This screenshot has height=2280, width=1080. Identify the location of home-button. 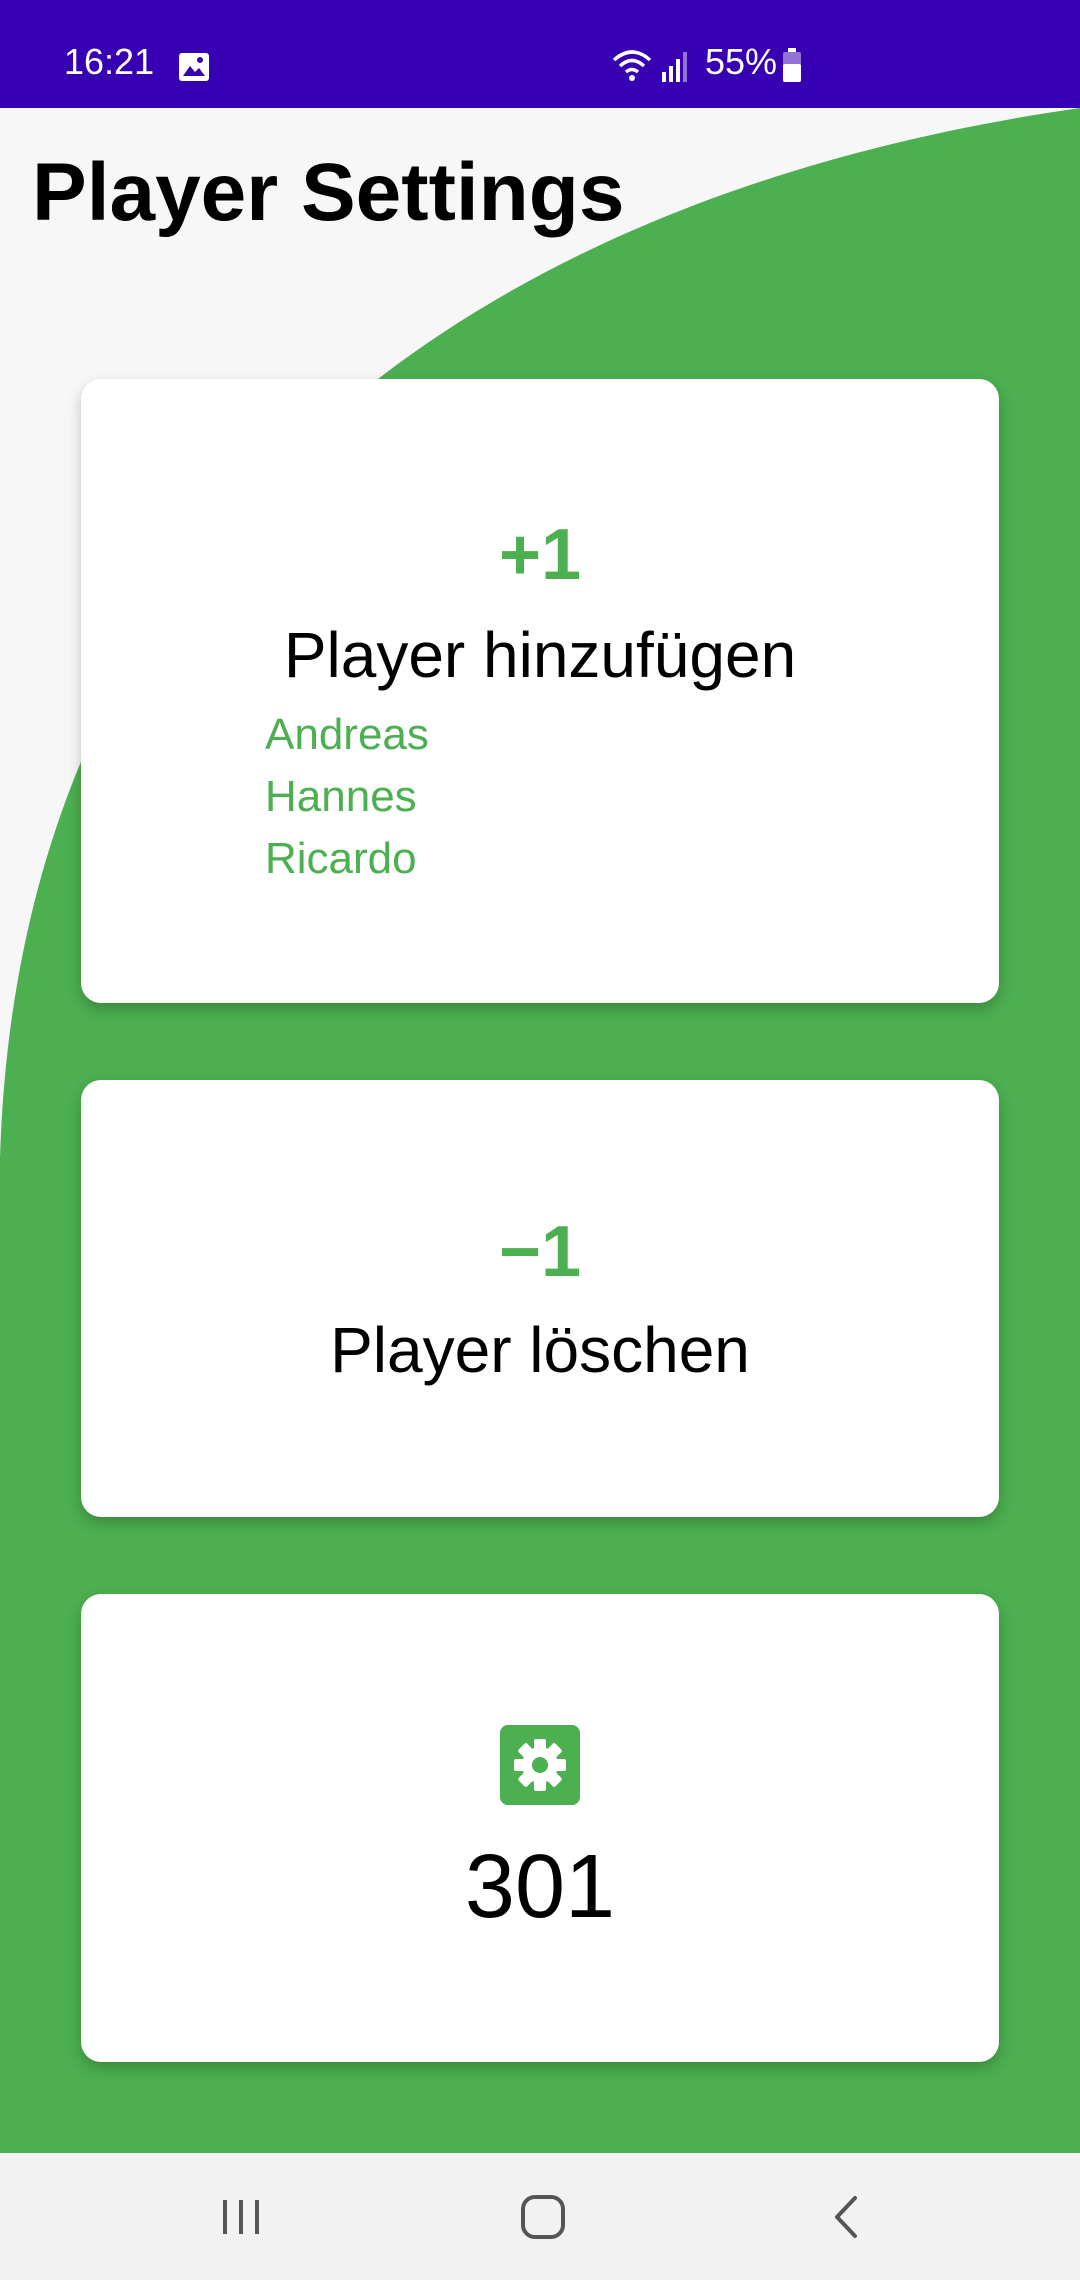
(543, 2216).